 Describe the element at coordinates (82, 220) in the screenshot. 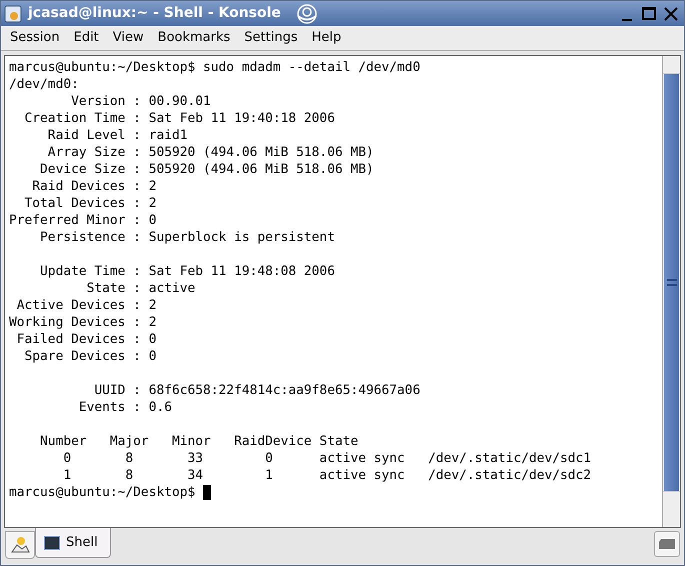

I see `terminal-line: Preferred Minor : 0` at that location.